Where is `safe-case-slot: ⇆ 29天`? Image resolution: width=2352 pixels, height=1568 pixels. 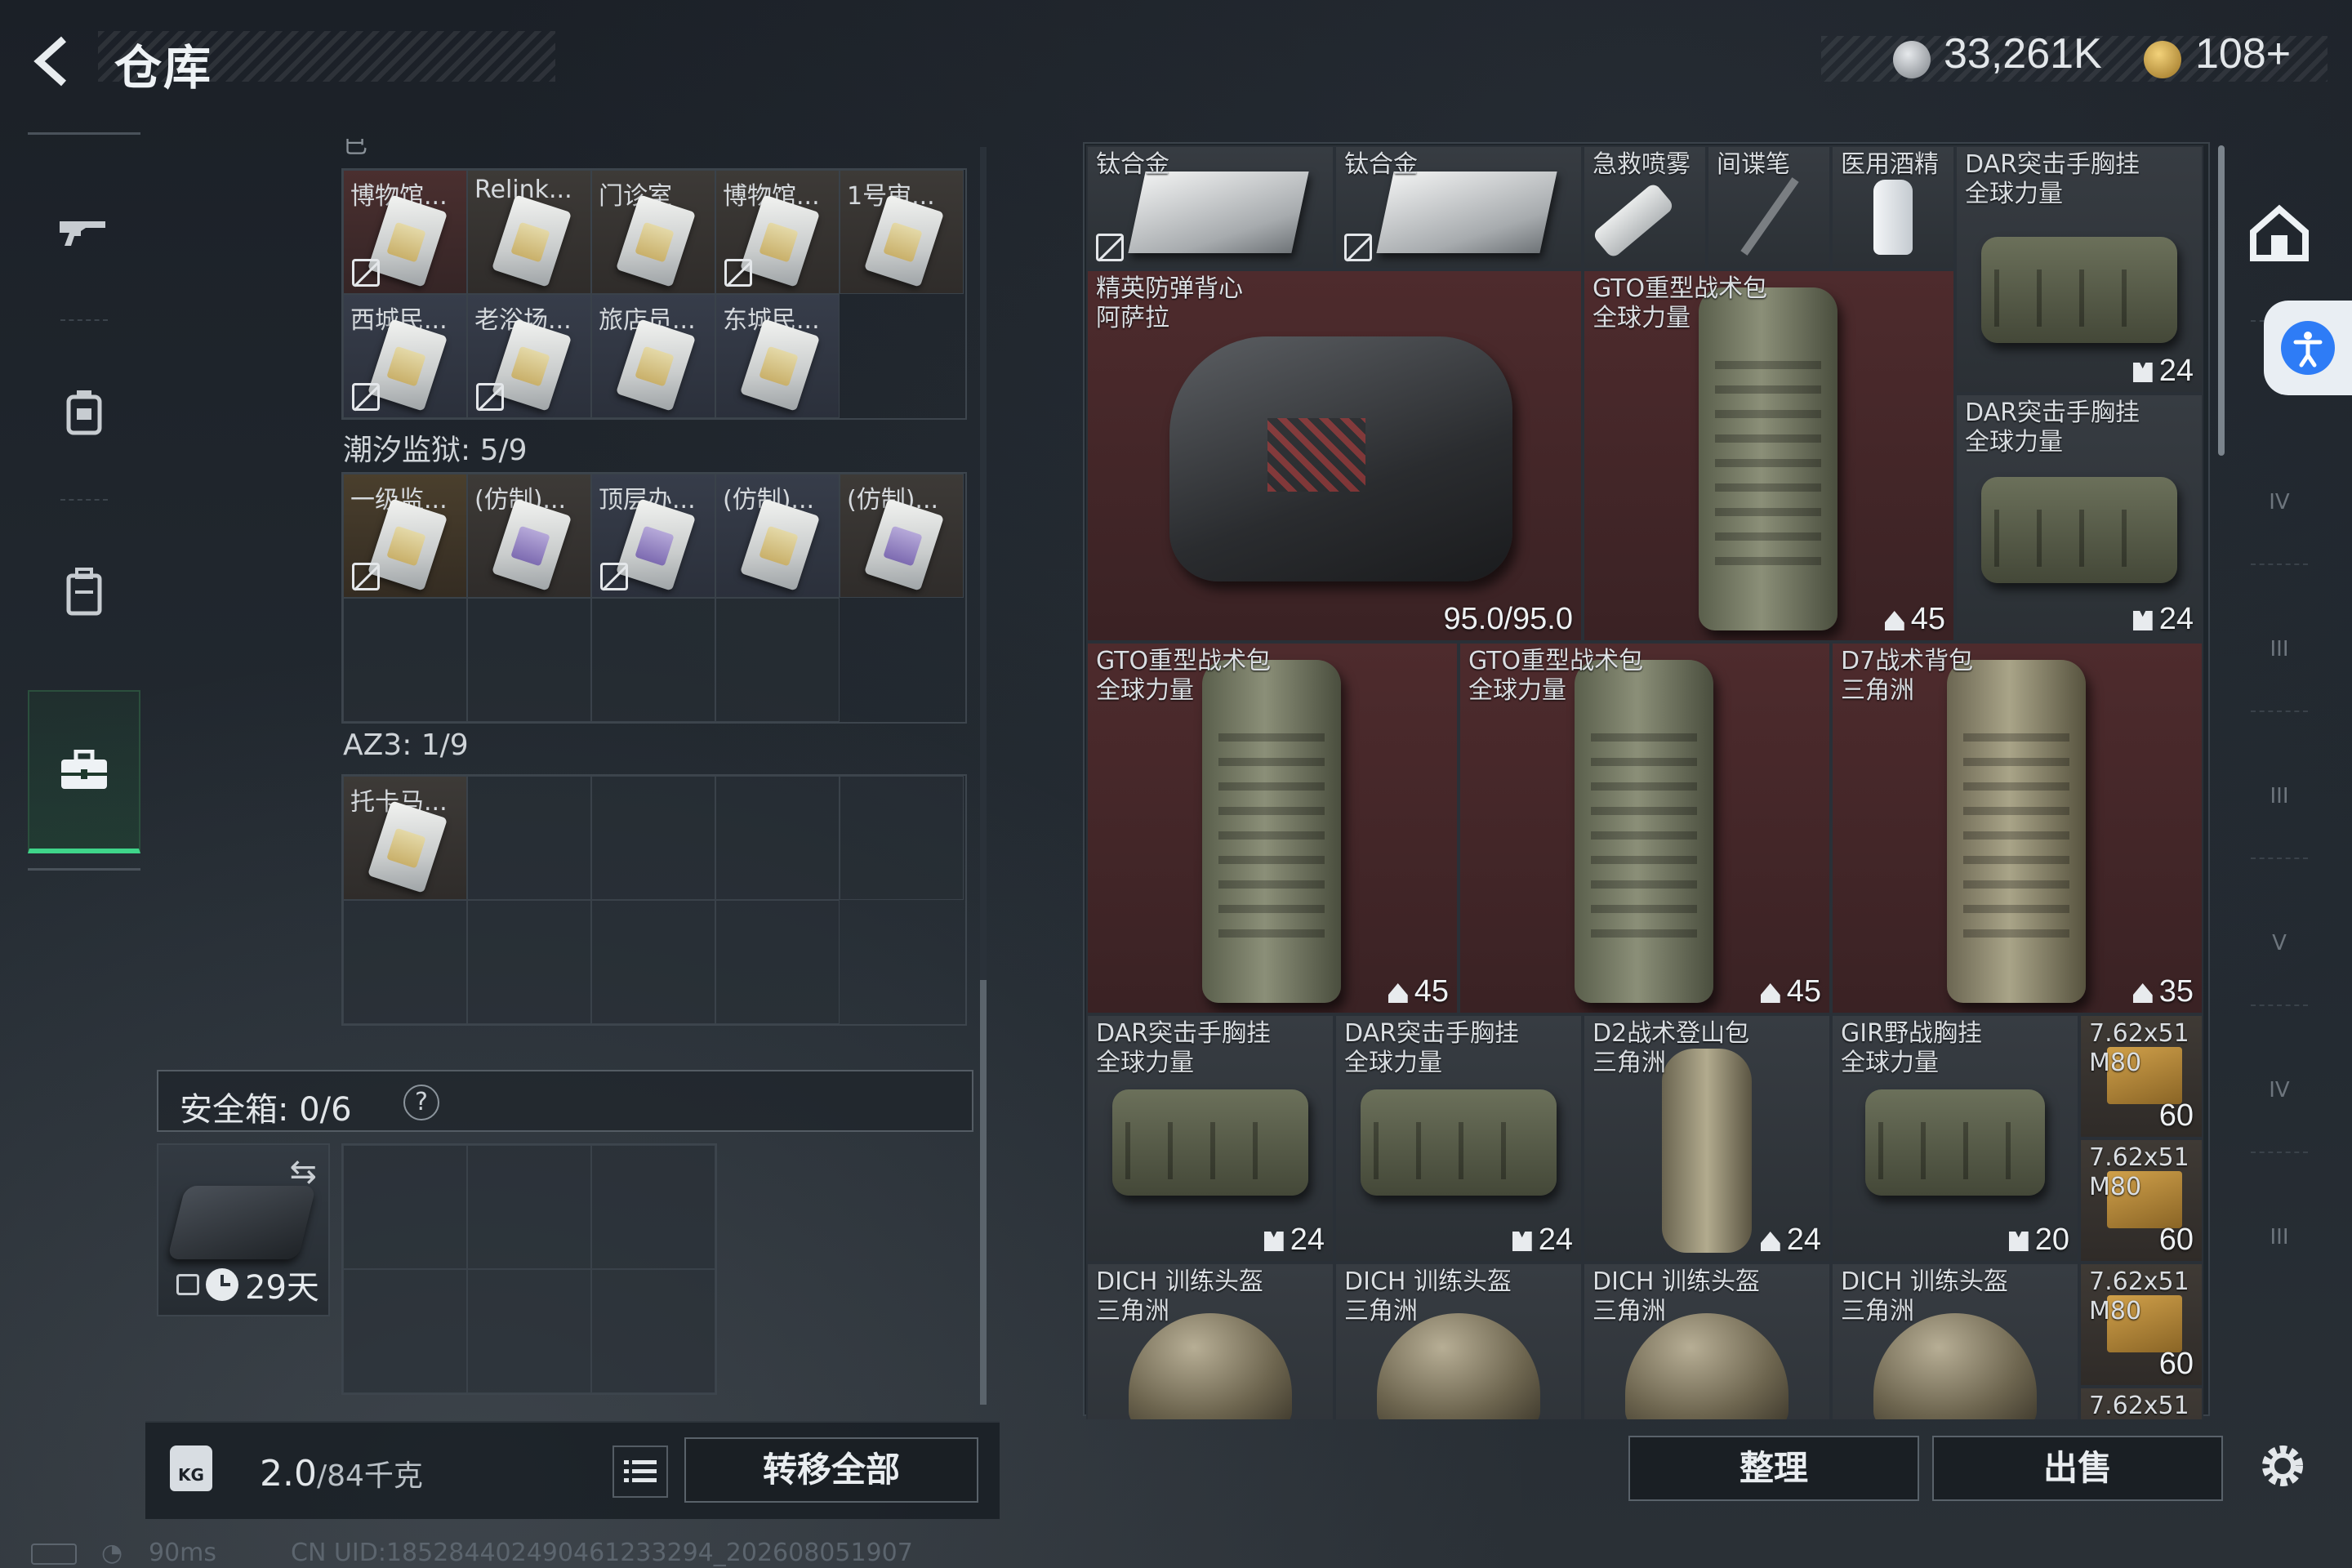
safe-case-slot: ⇆ 29天 is located at coordinates (243, 1229).